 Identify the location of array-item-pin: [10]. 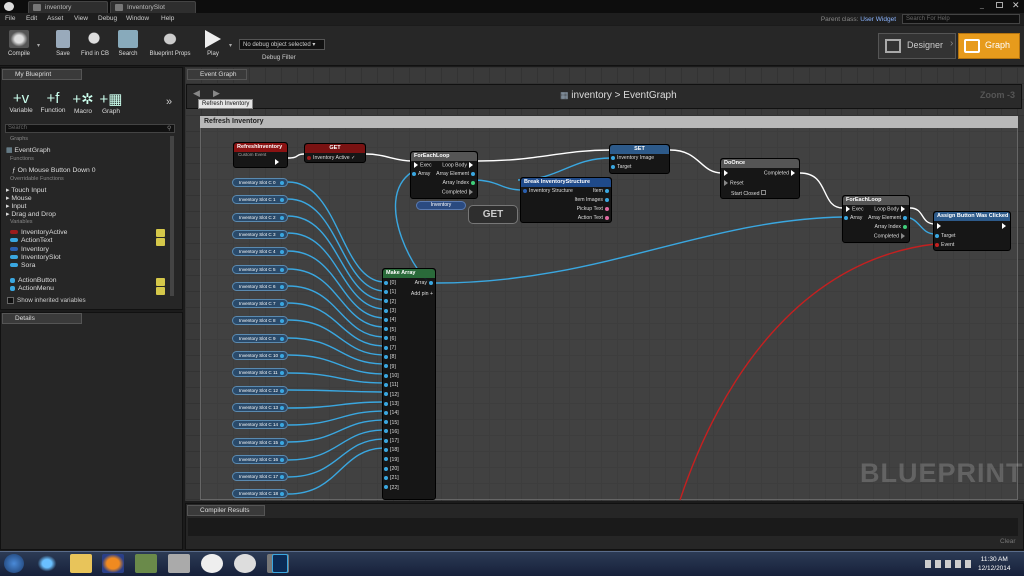
(391, 376).